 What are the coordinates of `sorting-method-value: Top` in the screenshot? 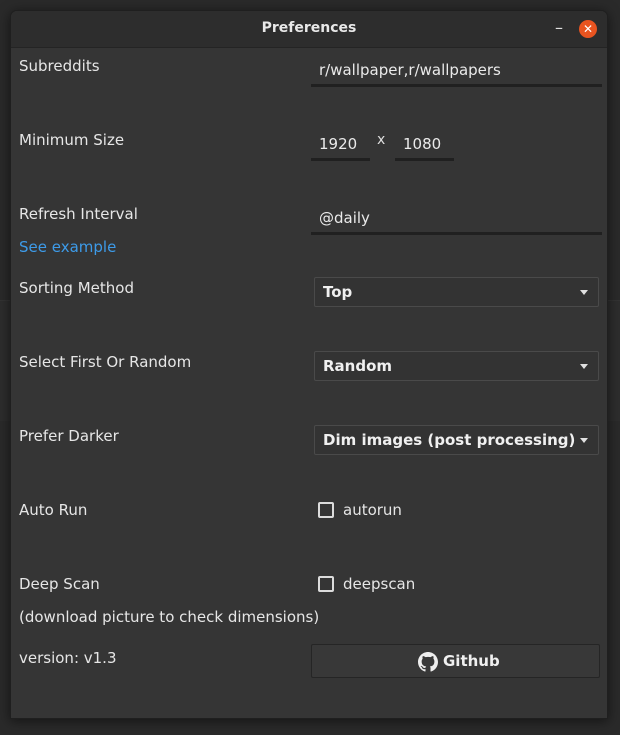 It's located at (338, 292).